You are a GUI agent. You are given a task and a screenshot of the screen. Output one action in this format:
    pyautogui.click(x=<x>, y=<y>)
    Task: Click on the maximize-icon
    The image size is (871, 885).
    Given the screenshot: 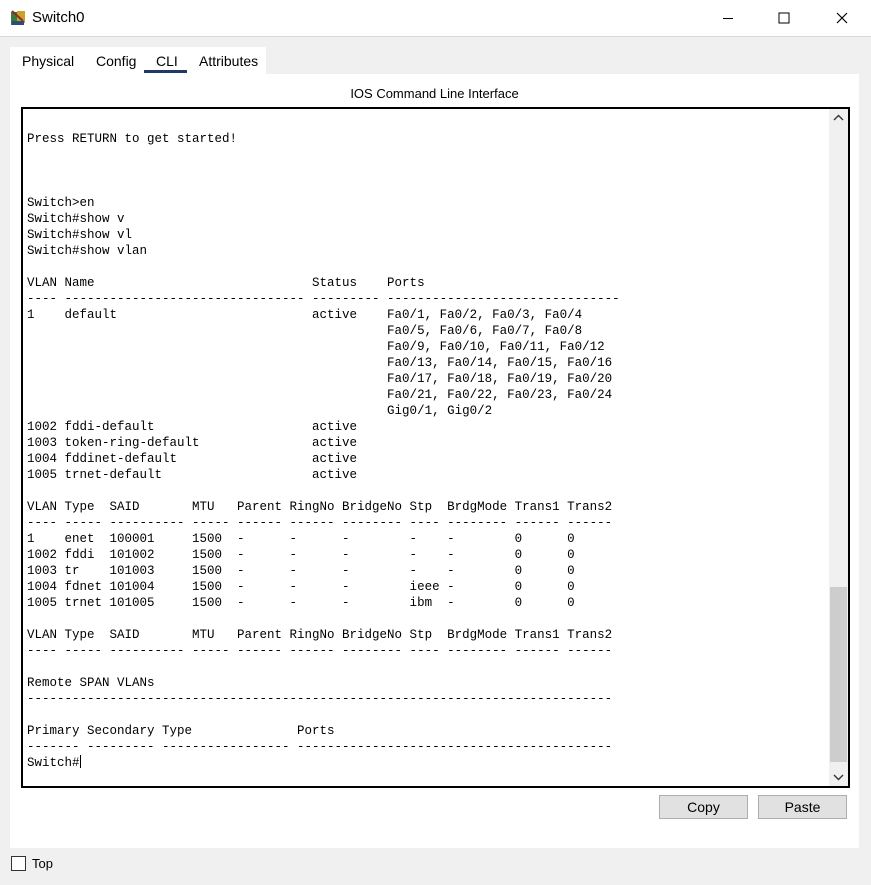 What is the action you would take?
    pyautogui.click(x=784, y=18)
    